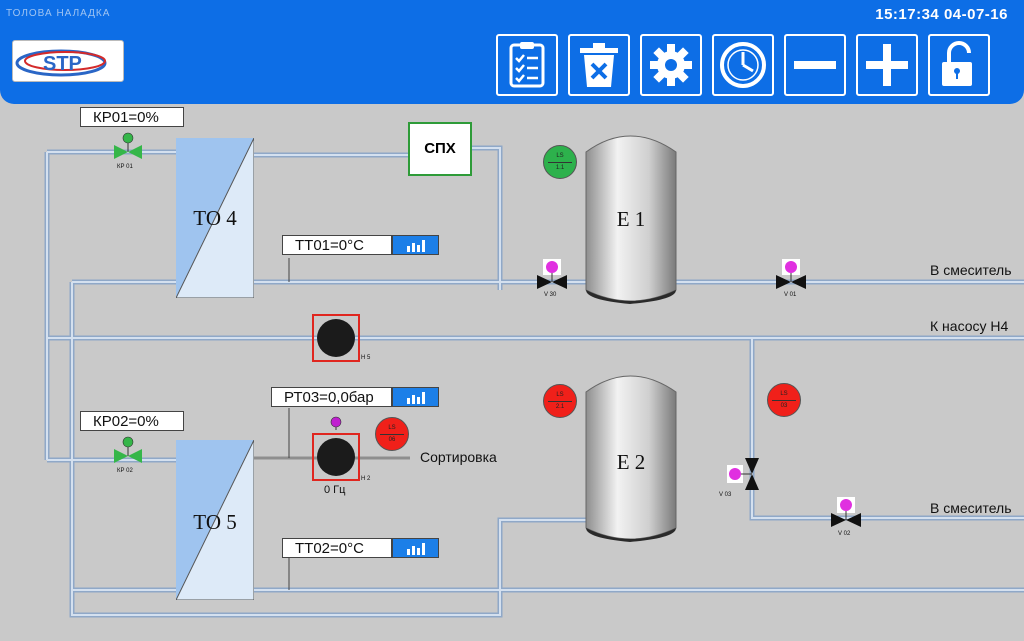  Describe the element at coordinates (366, 358) in the screenshot. I see `h5-tag: Н 5` at that location.